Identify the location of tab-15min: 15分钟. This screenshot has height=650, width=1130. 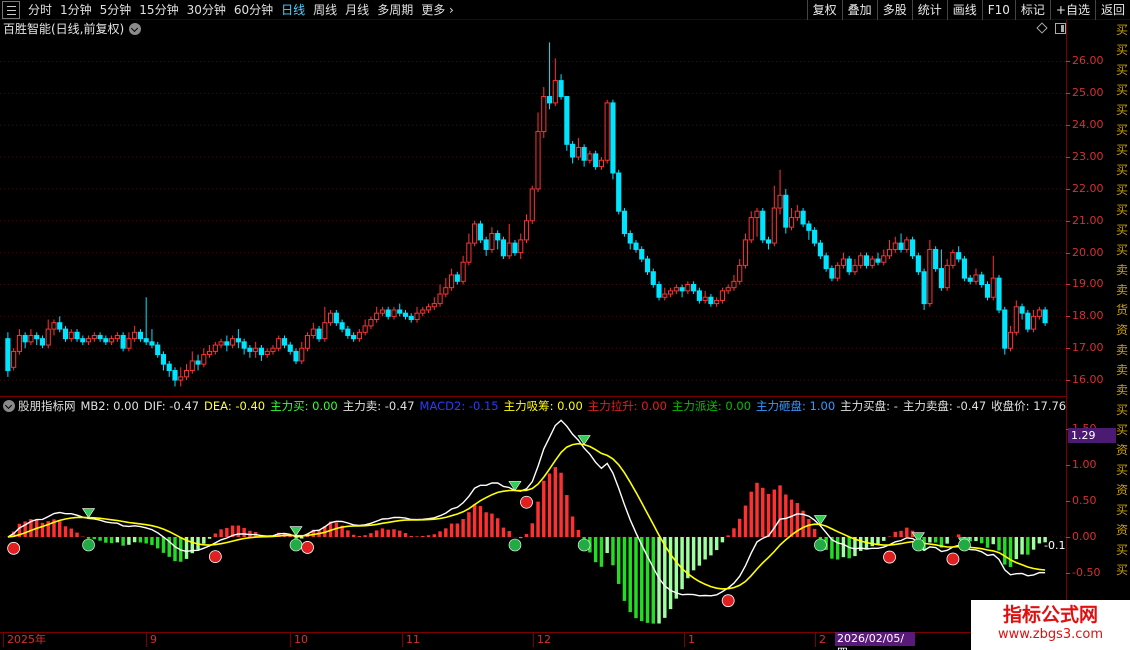
(158, 10).